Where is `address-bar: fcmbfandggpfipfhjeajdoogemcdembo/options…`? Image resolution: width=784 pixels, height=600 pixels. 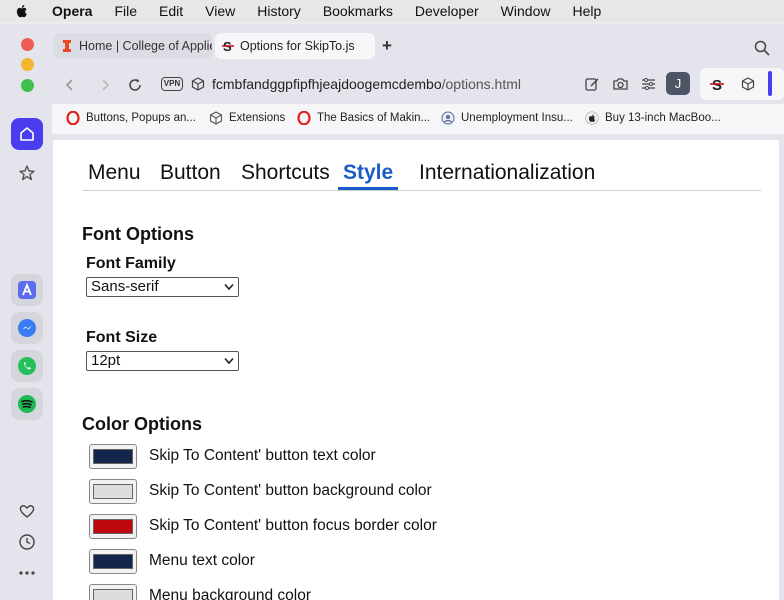
address-bar: fcmbfandggpfipfhjeajdoogemcdembo/options… is located at coordinates (366, 84).